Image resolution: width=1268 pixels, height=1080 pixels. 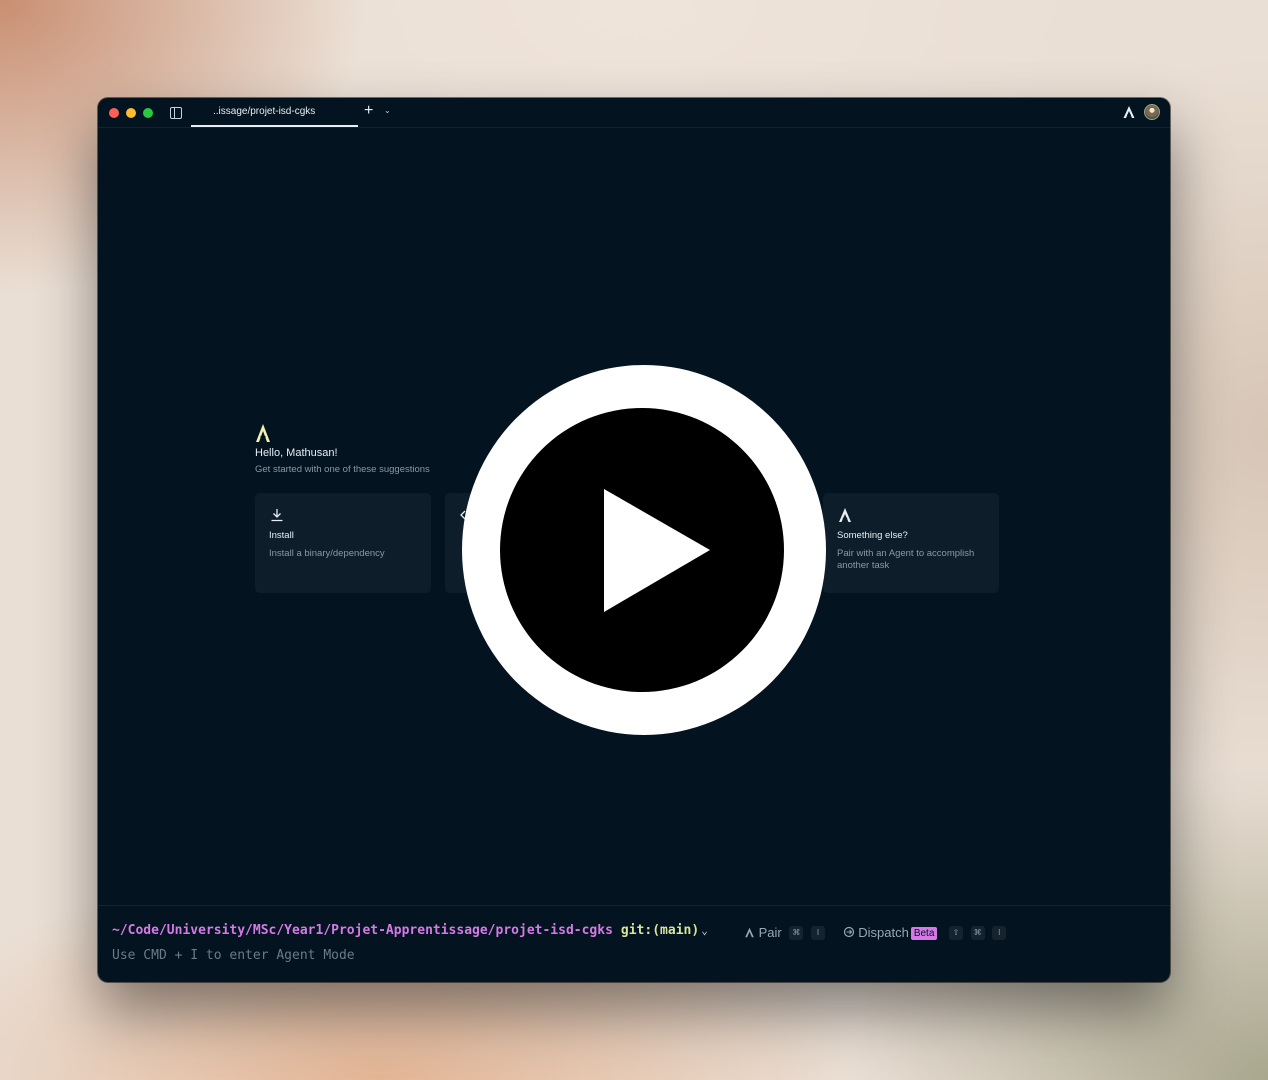 What do you see at coordinates (176, 113) in the screenshot?
I see `sidebar-toggle-icon` at bounding box center [176, 113].